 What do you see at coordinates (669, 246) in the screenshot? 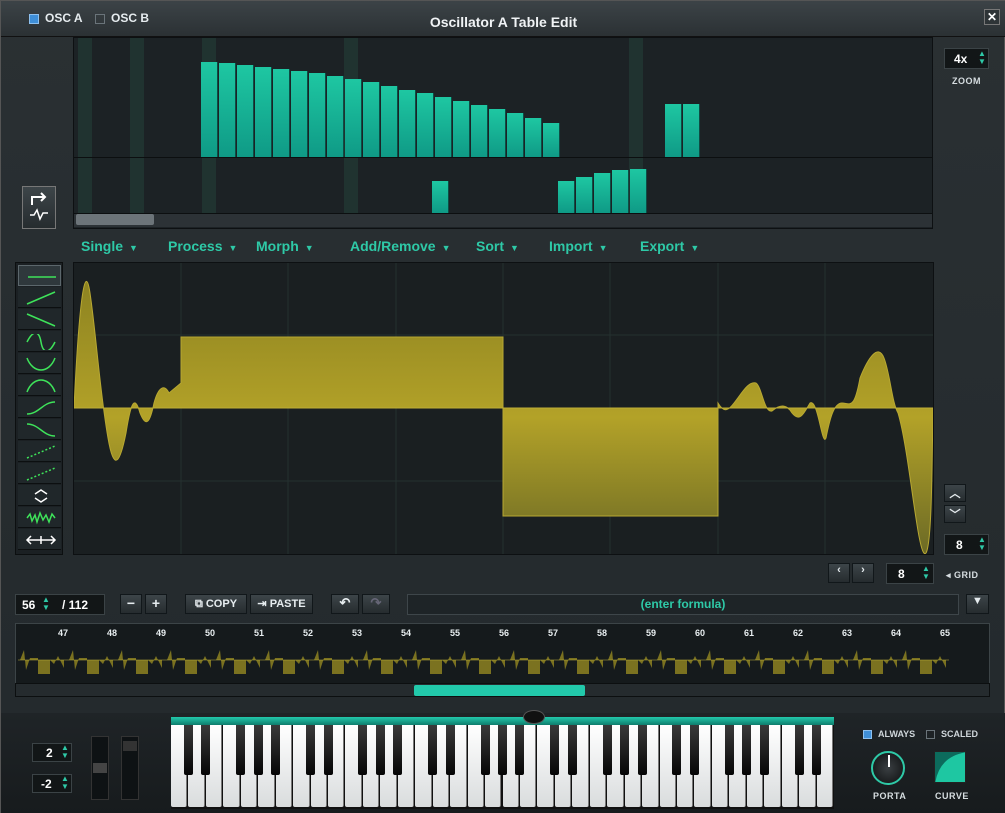
I see `menu-export: Export ▼` at bounding box center [669, 246].